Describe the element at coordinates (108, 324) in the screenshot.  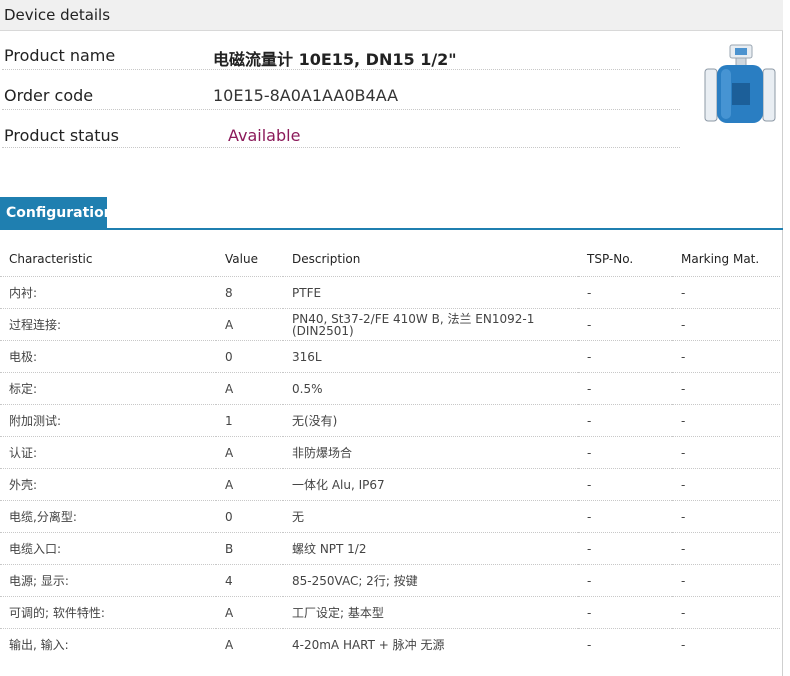
I see `cell-characteristic: 过程连接:` at that location.